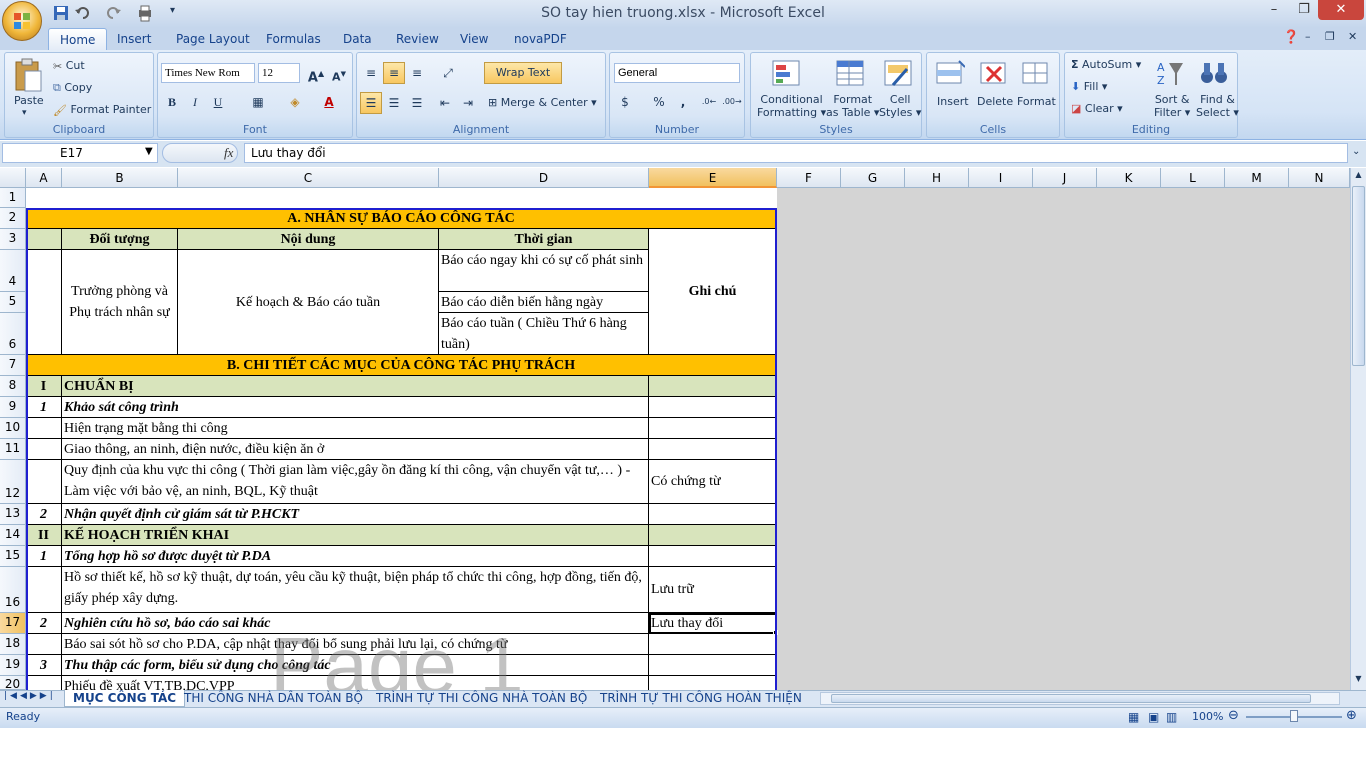  Describe the element at coordinates (1153, 717) in the screenshot. I see `page-layout-view-icon: ▣` at that location.